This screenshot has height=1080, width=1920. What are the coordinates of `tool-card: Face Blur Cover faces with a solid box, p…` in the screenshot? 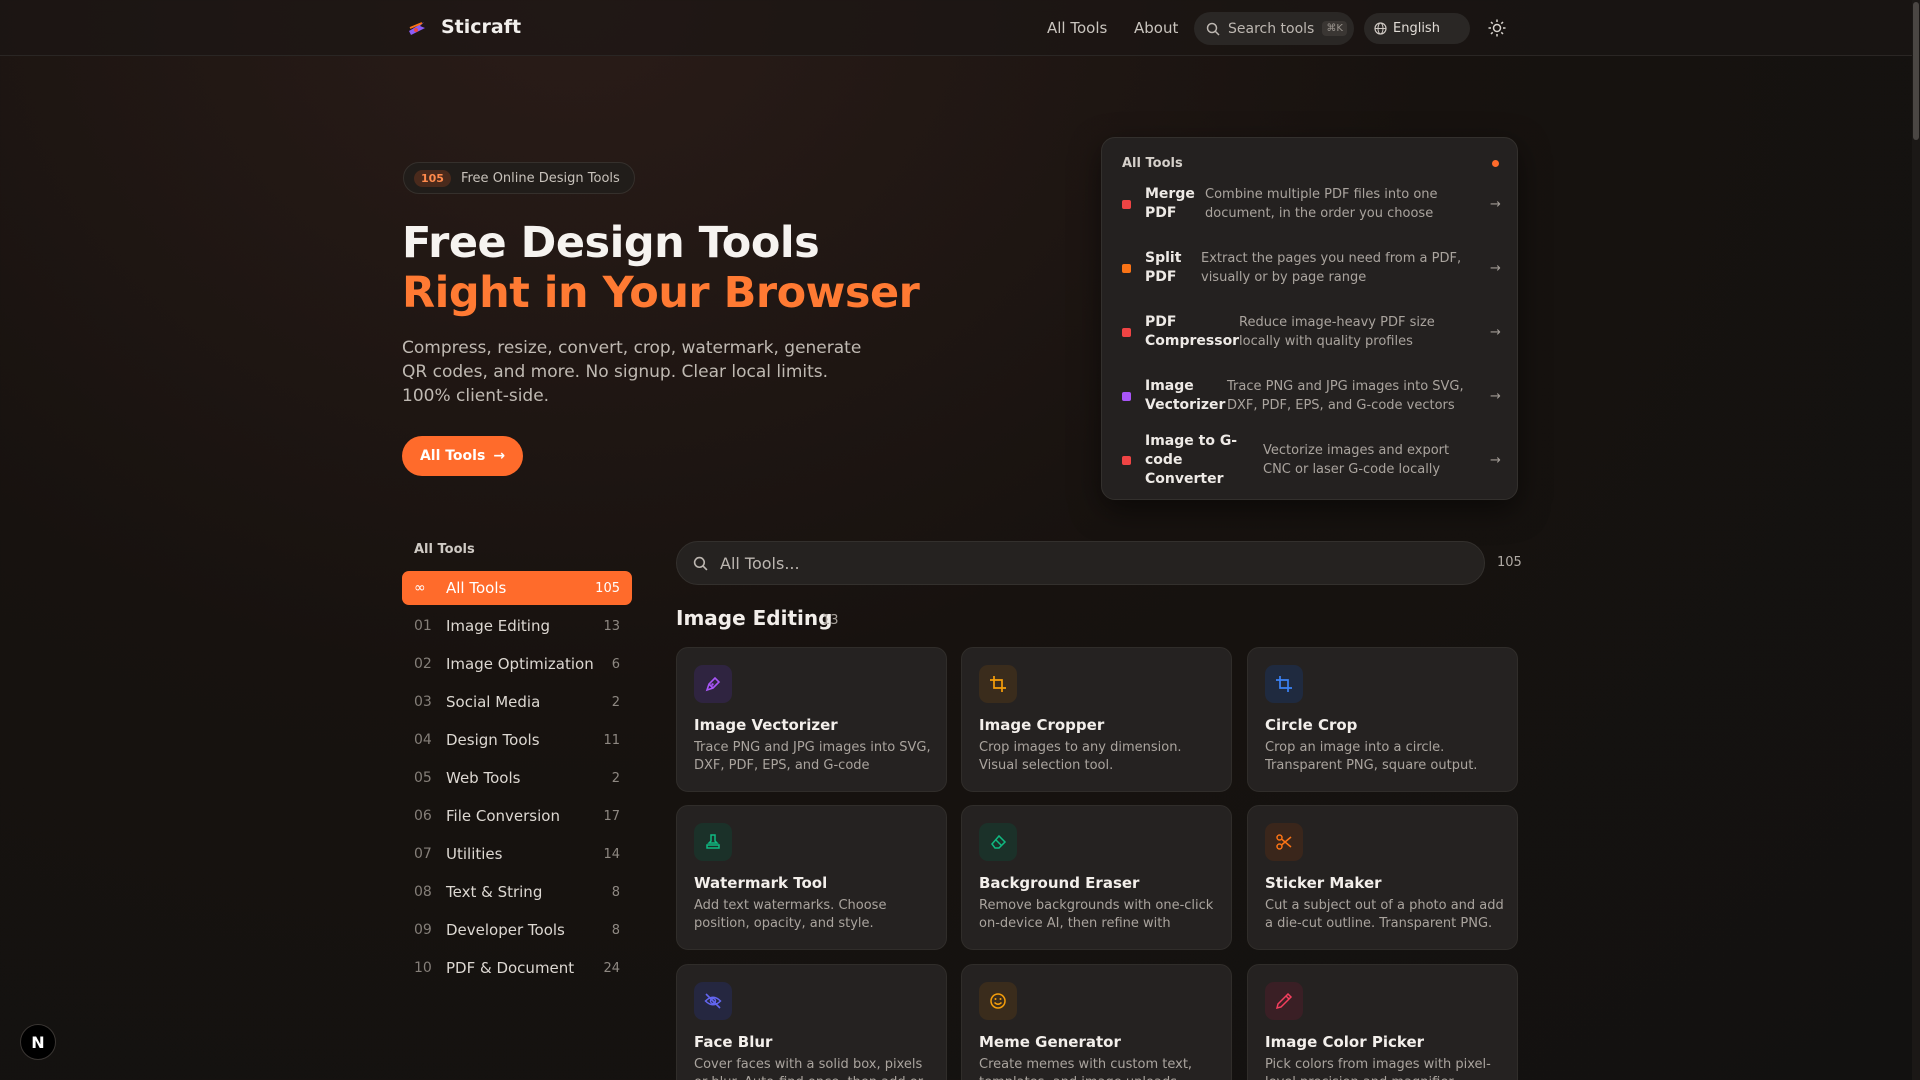 It's located at (811, 1022).